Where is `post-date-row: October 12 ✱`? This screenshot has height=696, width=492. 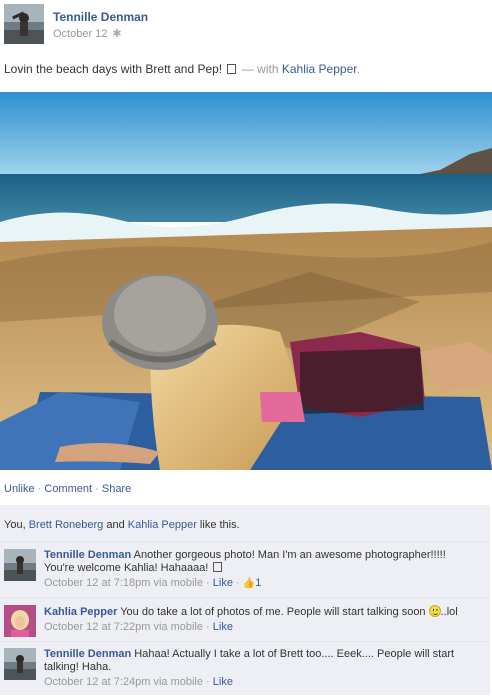
post-date-row: October 12 ✱ is located at coordinates (87, 33).